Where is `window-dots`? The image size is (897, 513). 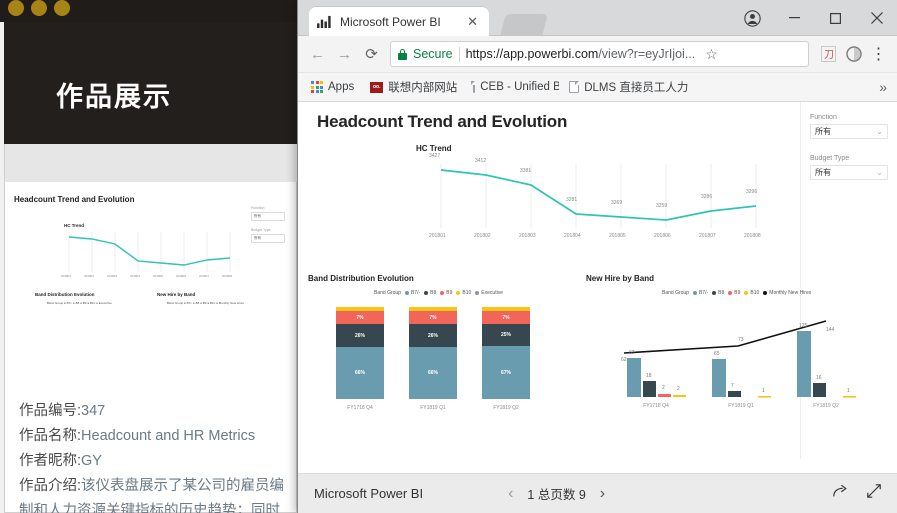 window-dots is located at coordinates (39, 8).